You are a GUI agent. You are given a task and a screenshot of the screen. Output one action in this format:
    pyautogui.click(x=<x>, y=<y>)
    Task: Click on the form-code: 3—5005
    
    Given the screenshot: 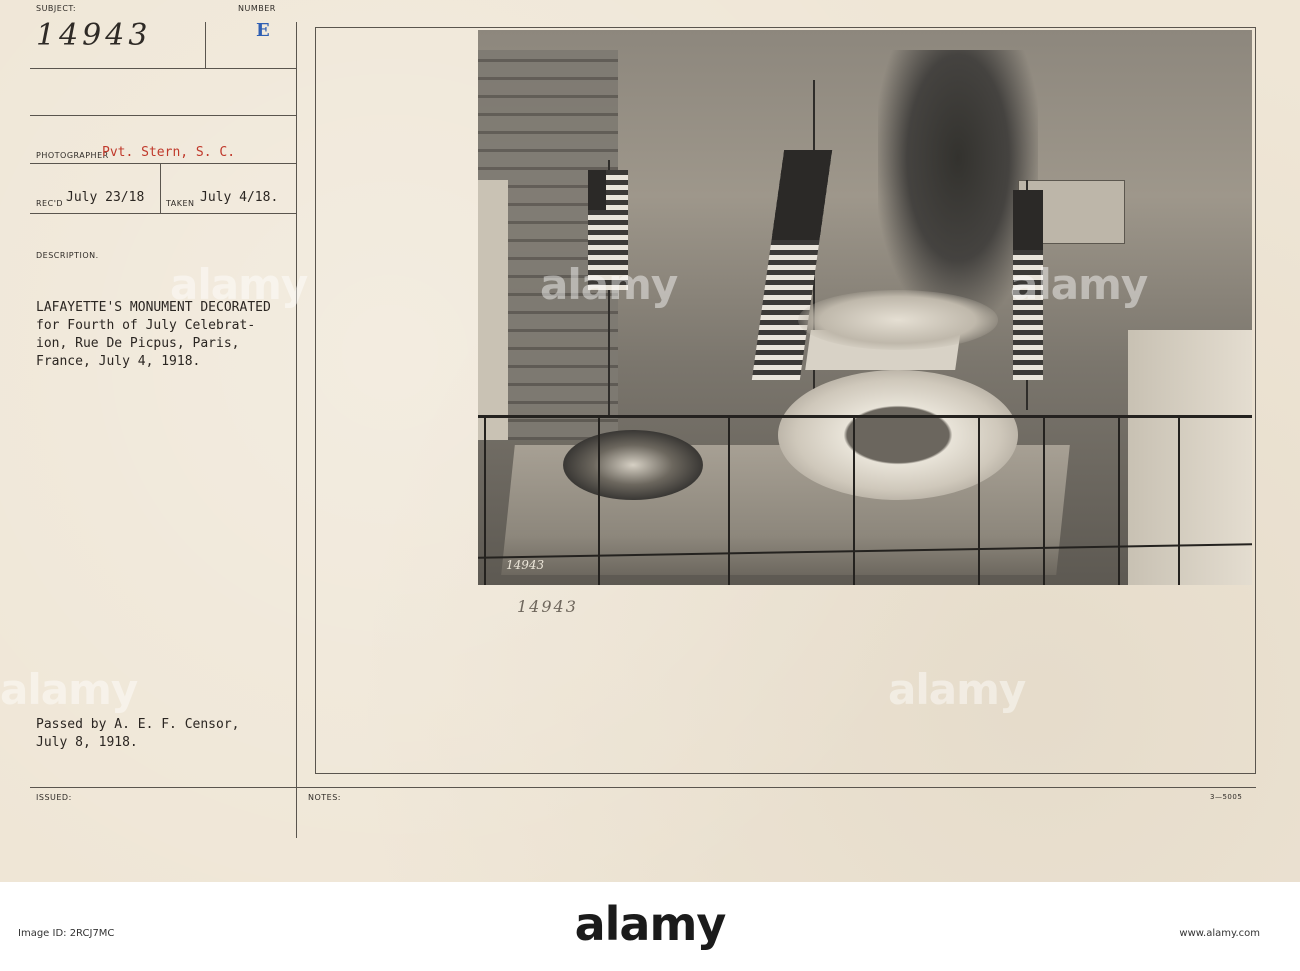 What is the action you would take?
    pyautogui.click(x=1226, y=797)
    